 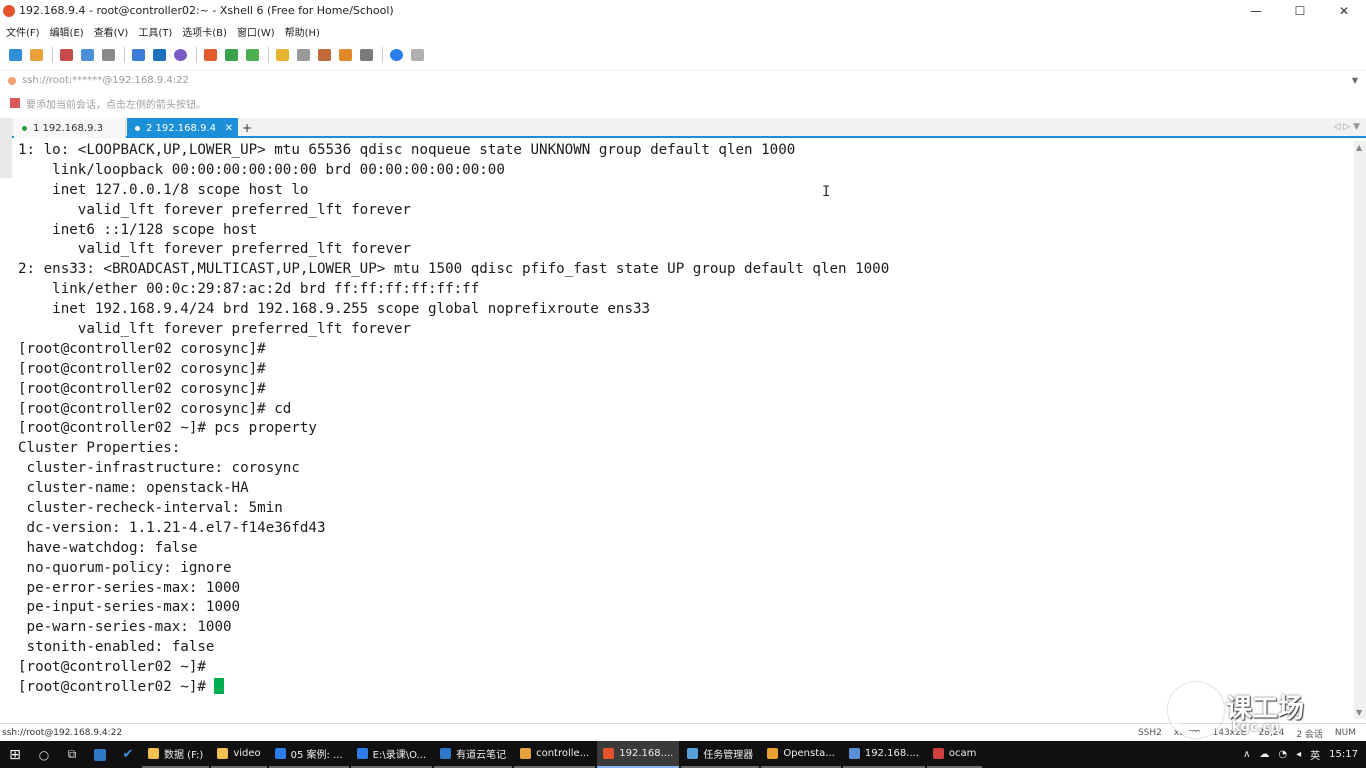 I want to click on terminal-line: stonith-enabled: false, so click(x=116, y=647).